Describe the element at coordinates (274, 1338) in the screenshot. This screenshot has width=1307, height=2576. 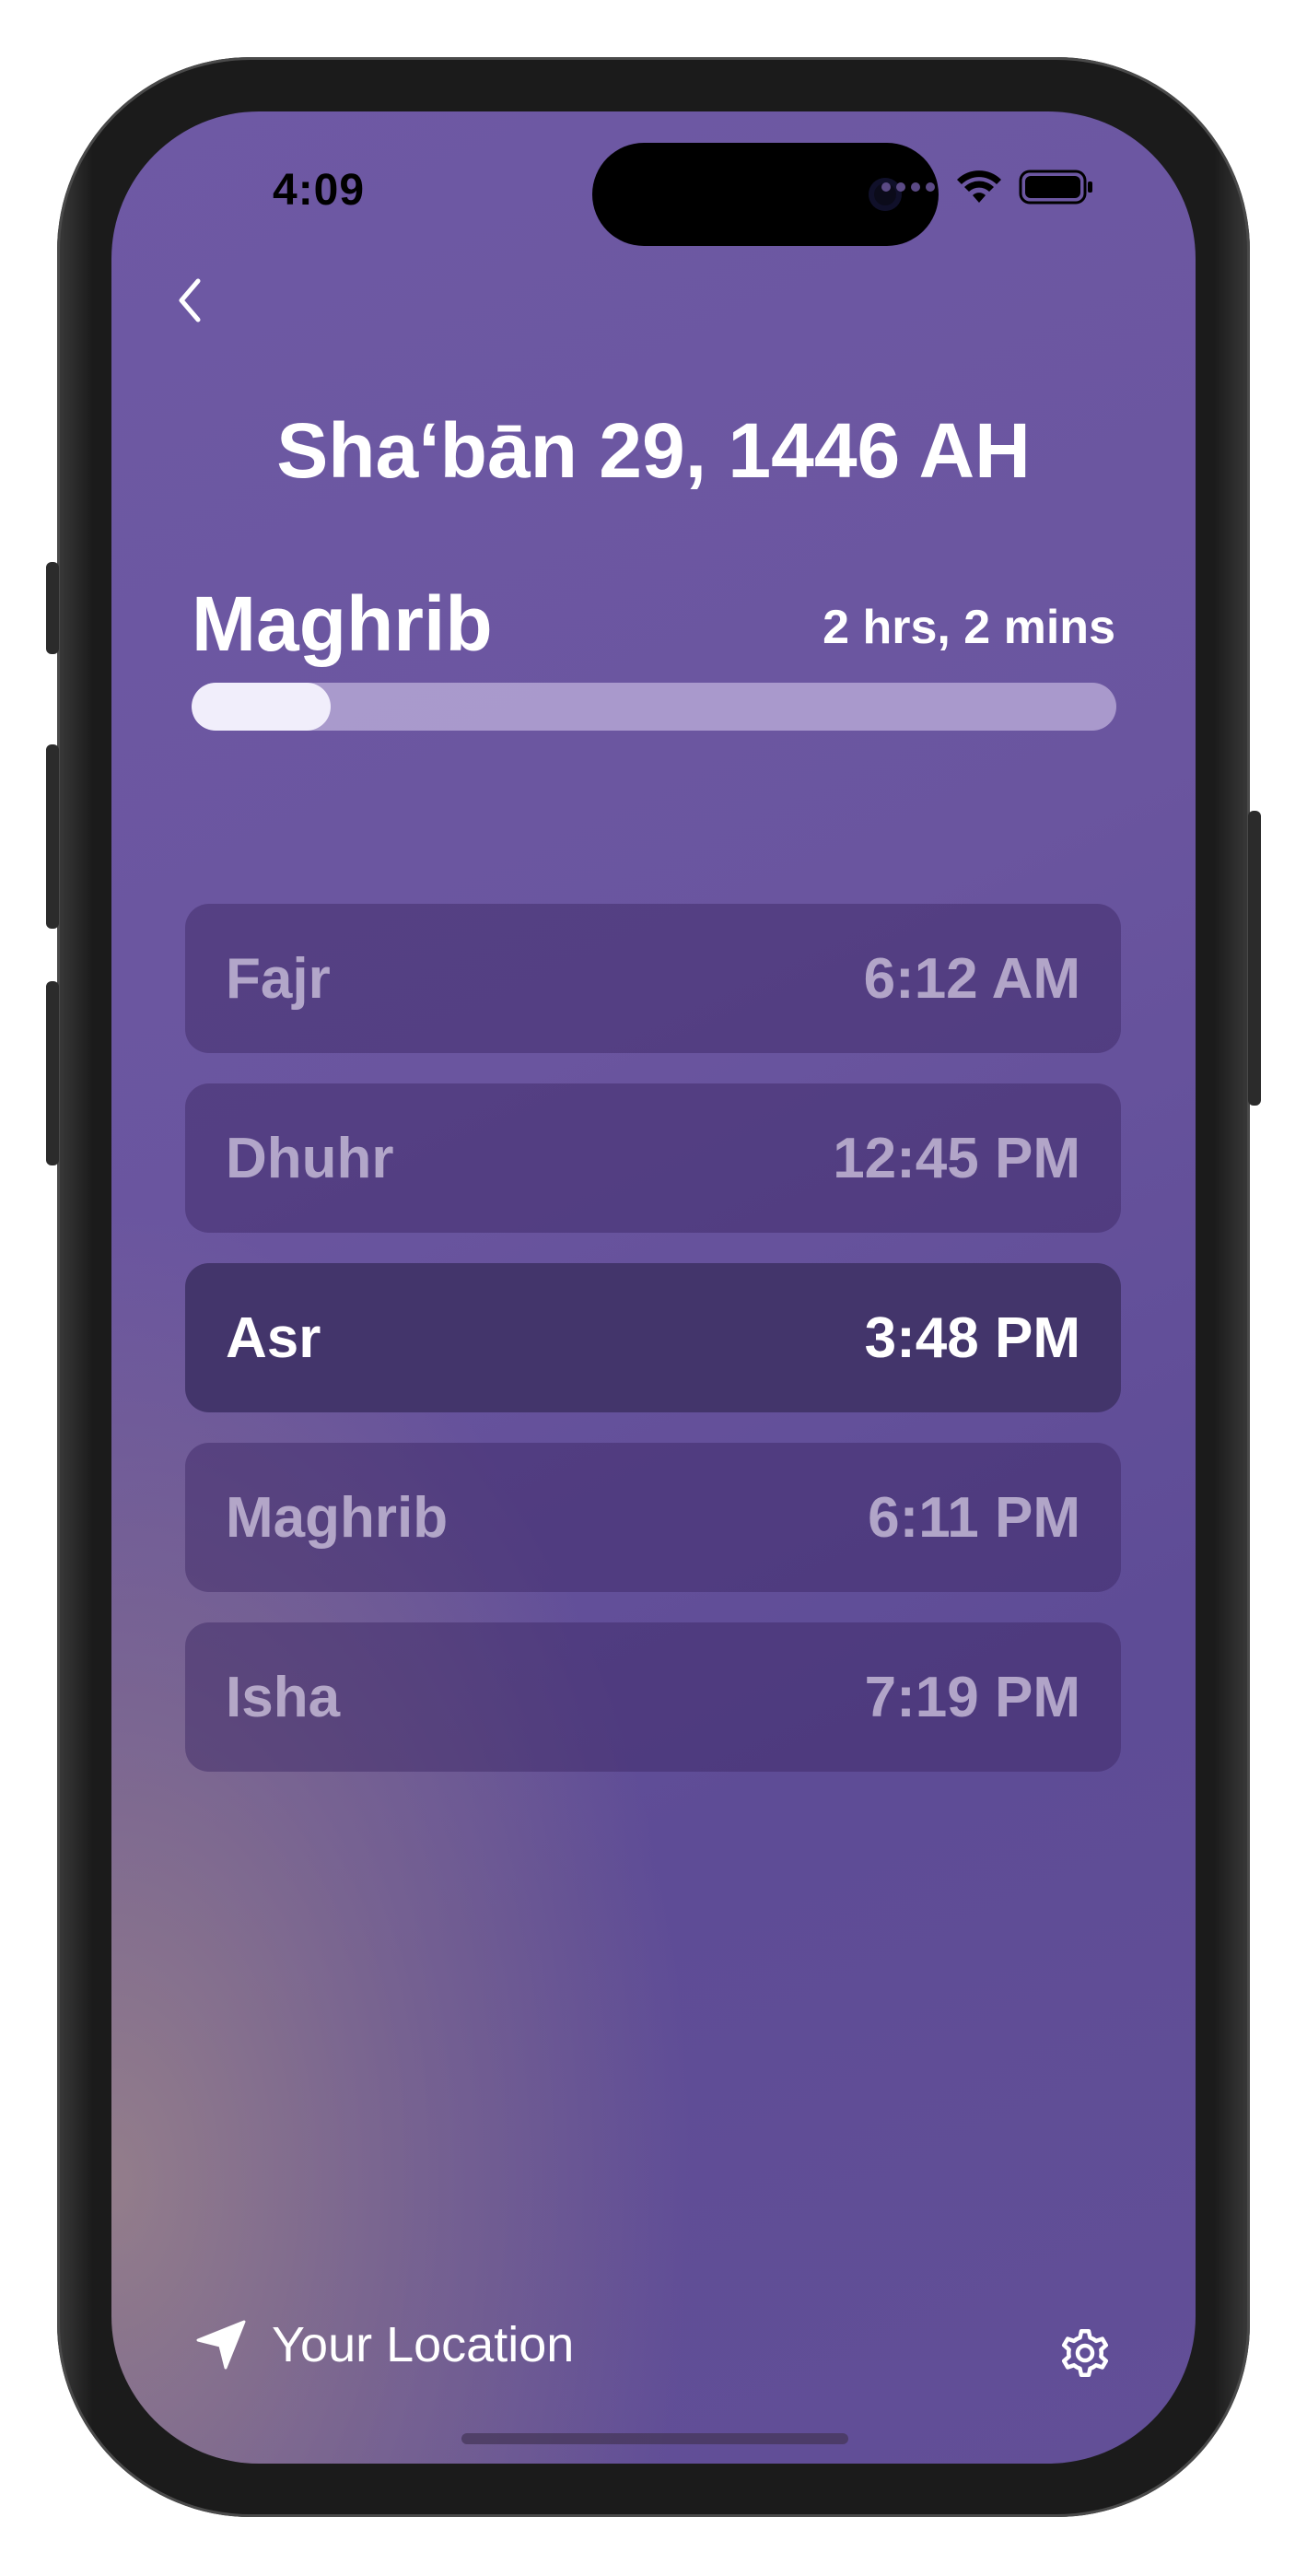
I see `prayer-name: Asr` at that location.